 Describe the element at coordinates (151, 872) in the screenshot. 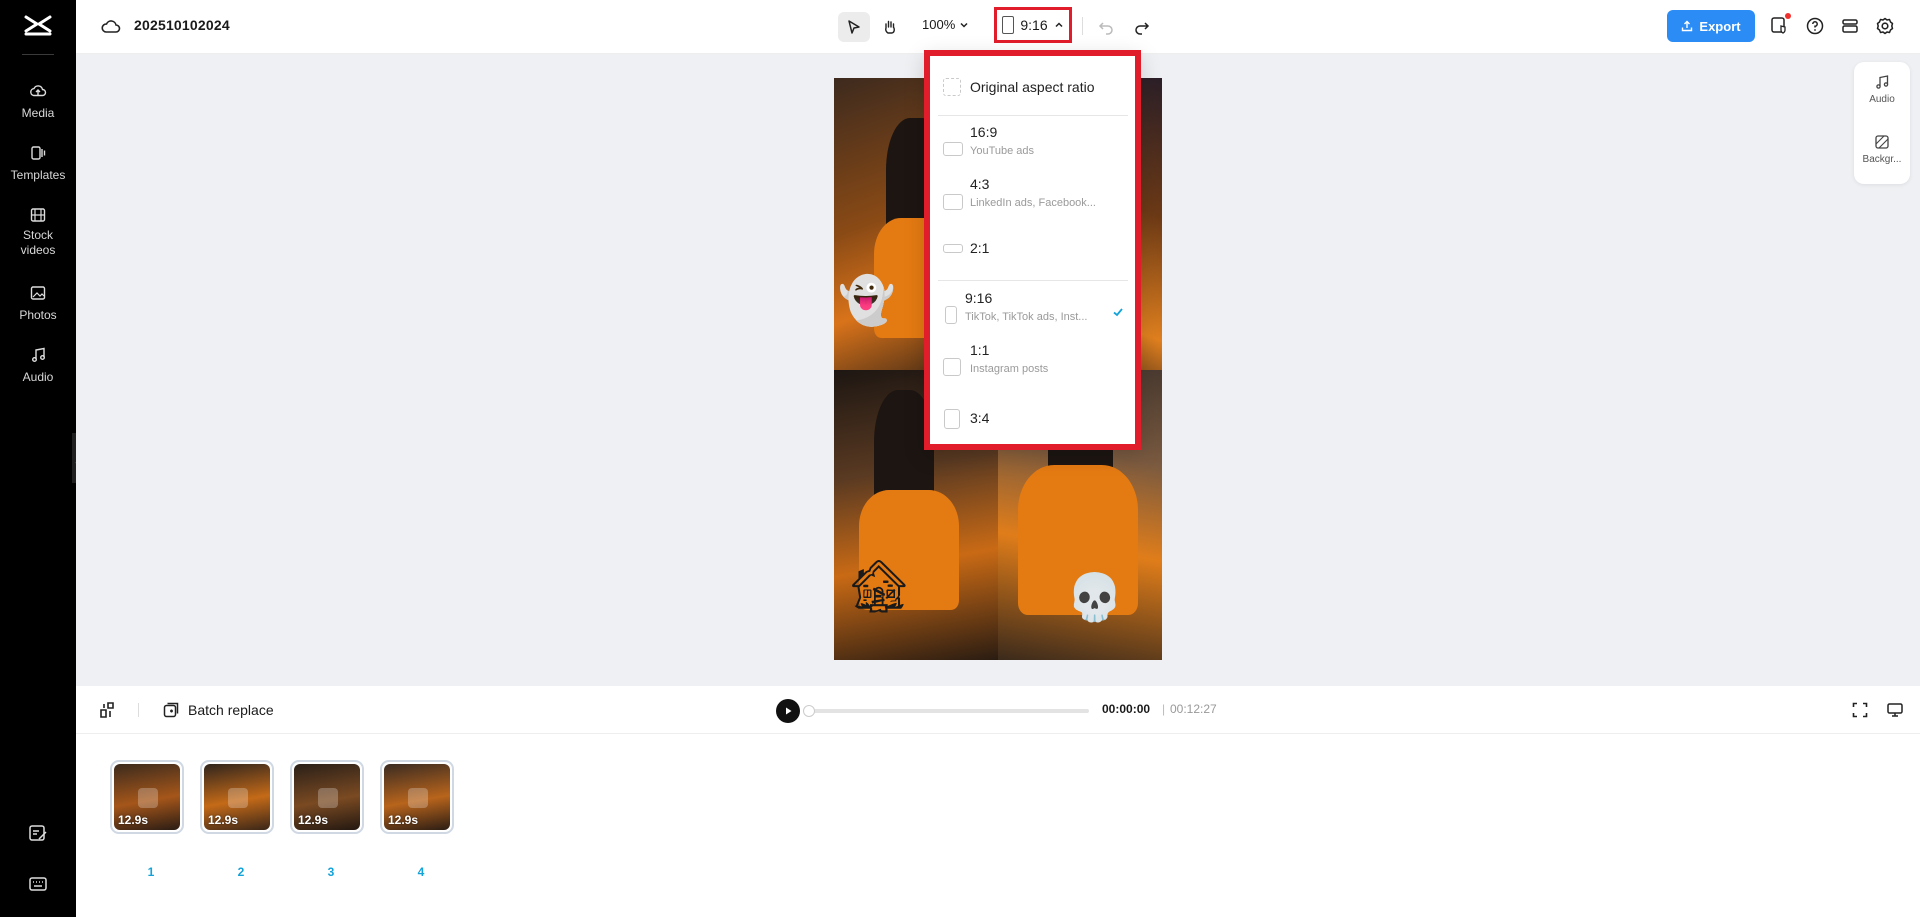

I see `clip-index: 1` at that location.